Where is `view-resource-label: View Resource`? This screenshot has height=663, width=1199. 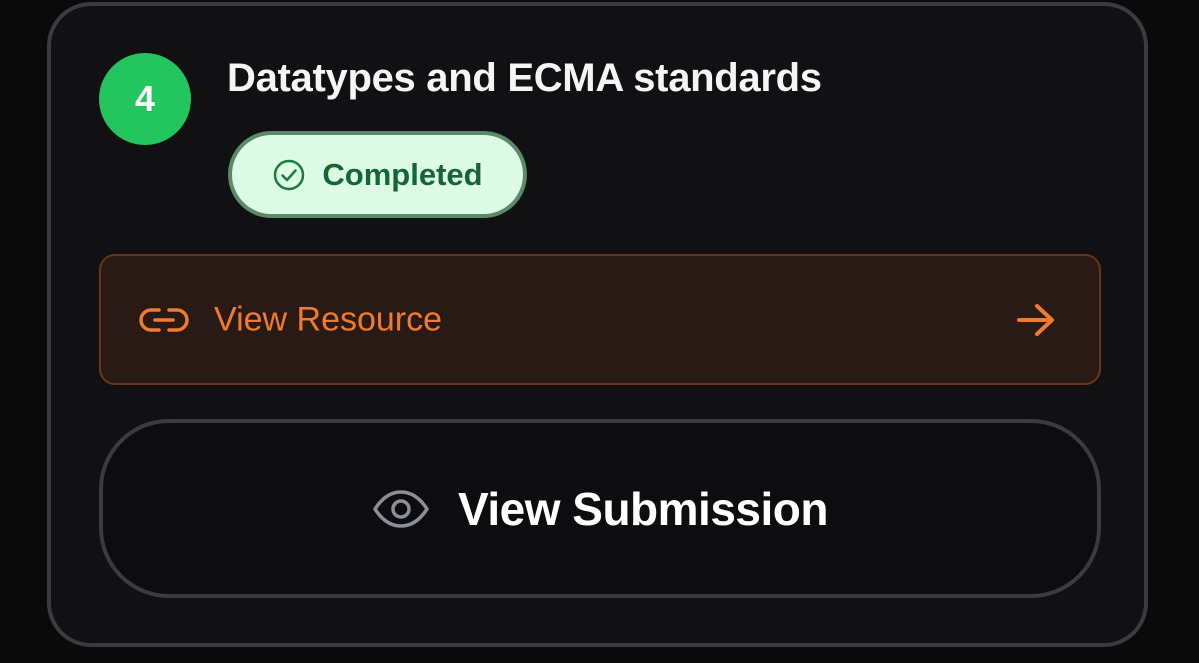 view-resource-label: View Resource is located at coordinates (328, 319).